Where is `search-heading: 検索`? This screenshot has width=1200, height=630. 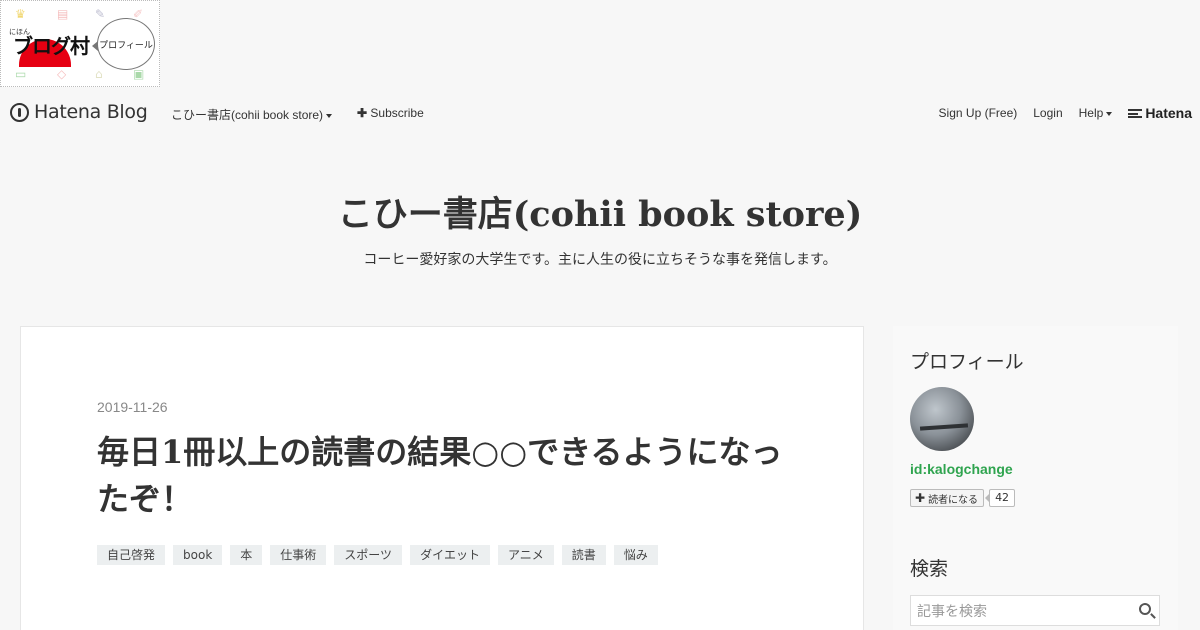
search-heading: 検索 is located at coordinates (929, 569).